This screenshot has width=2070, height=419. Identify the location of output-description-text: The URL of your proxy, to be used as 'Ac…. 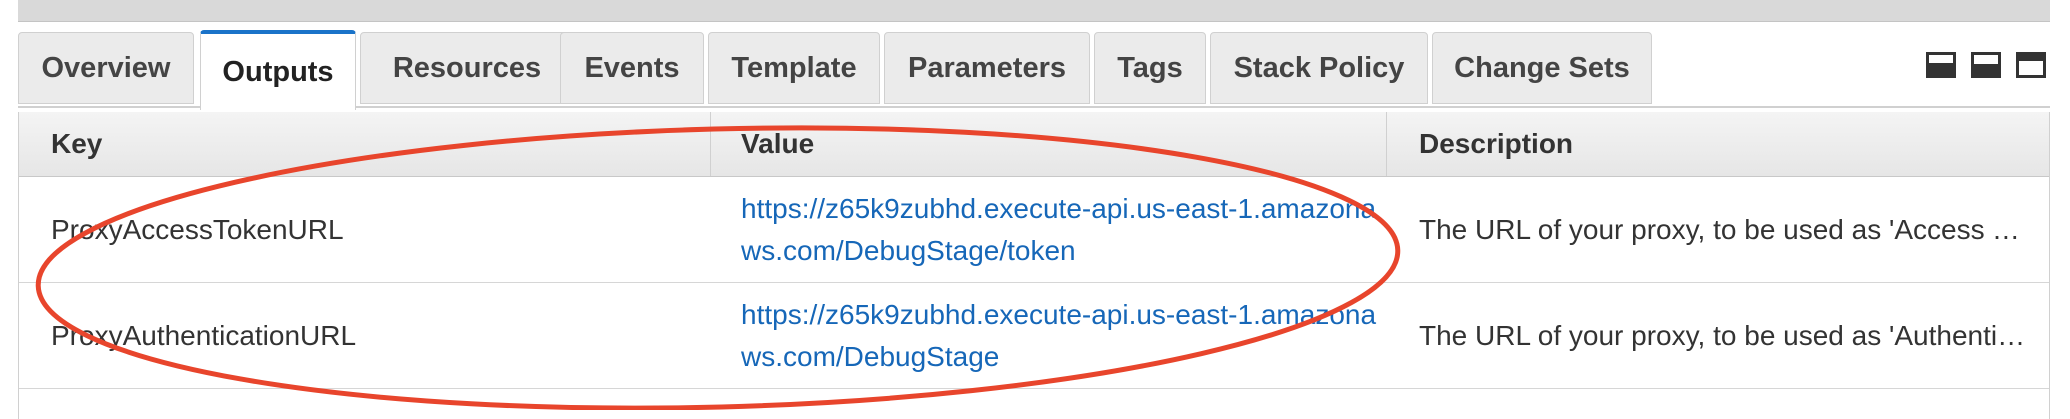
(1725, 229).